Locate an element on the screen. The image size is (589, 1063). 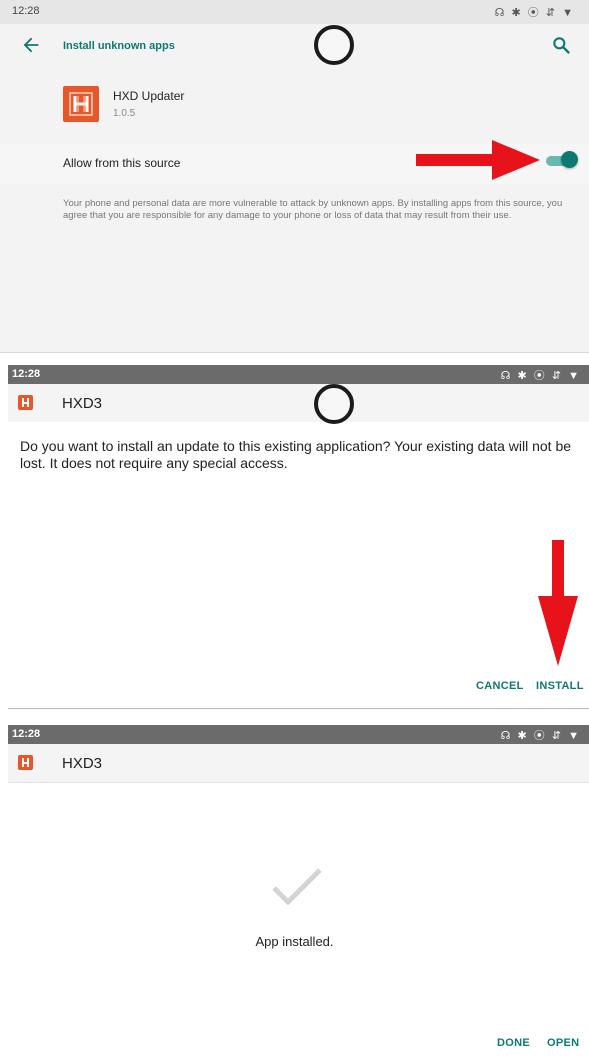
search-icon is located at coordinates (561, 45).